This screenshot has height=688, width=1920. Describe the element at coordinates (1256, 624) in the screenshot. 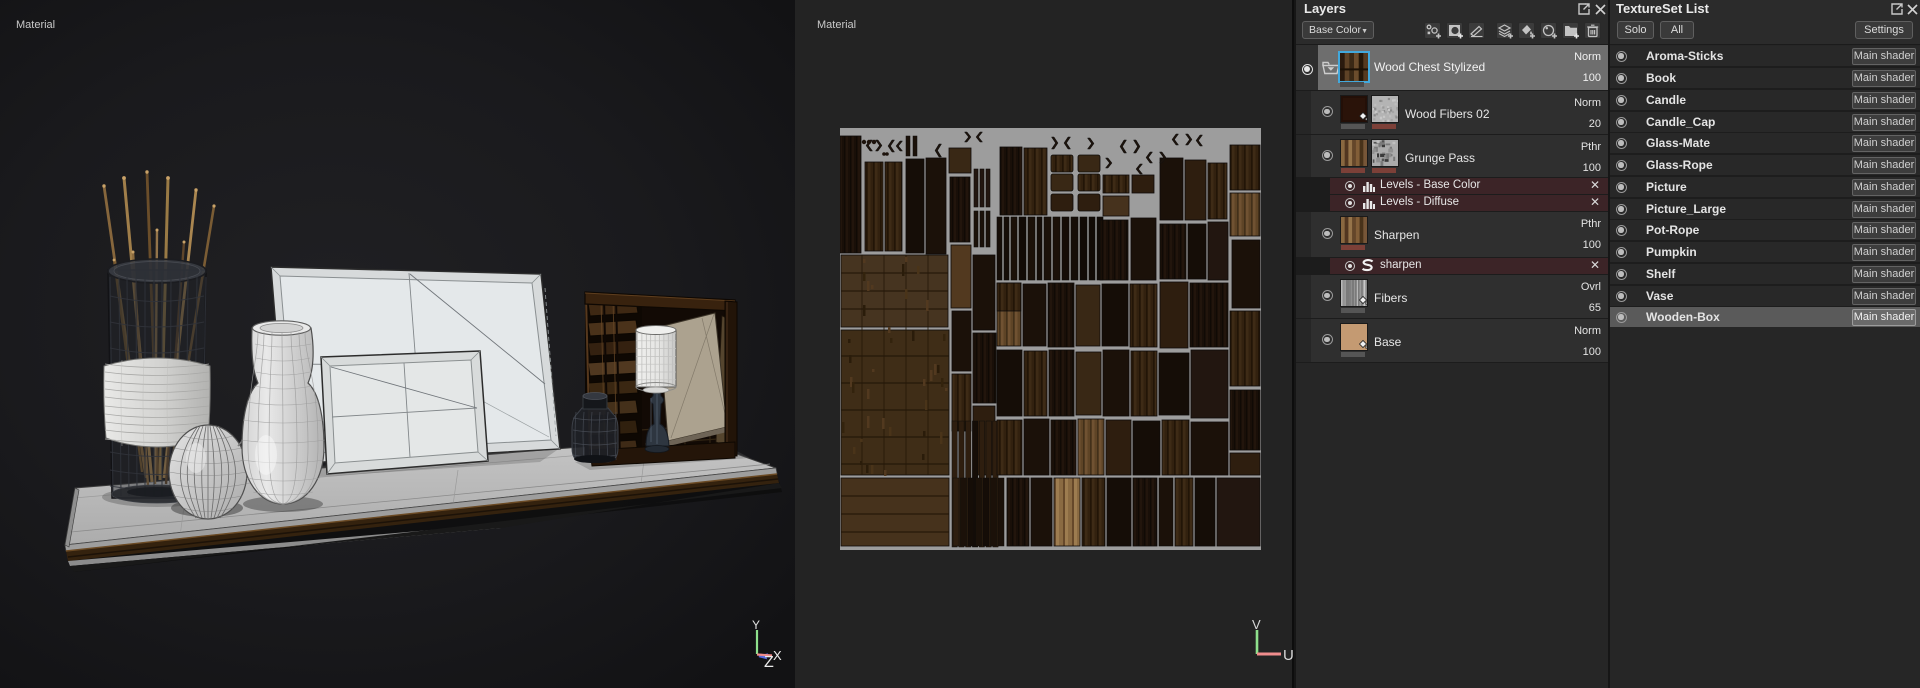

I see `svg-text: V` at that location.